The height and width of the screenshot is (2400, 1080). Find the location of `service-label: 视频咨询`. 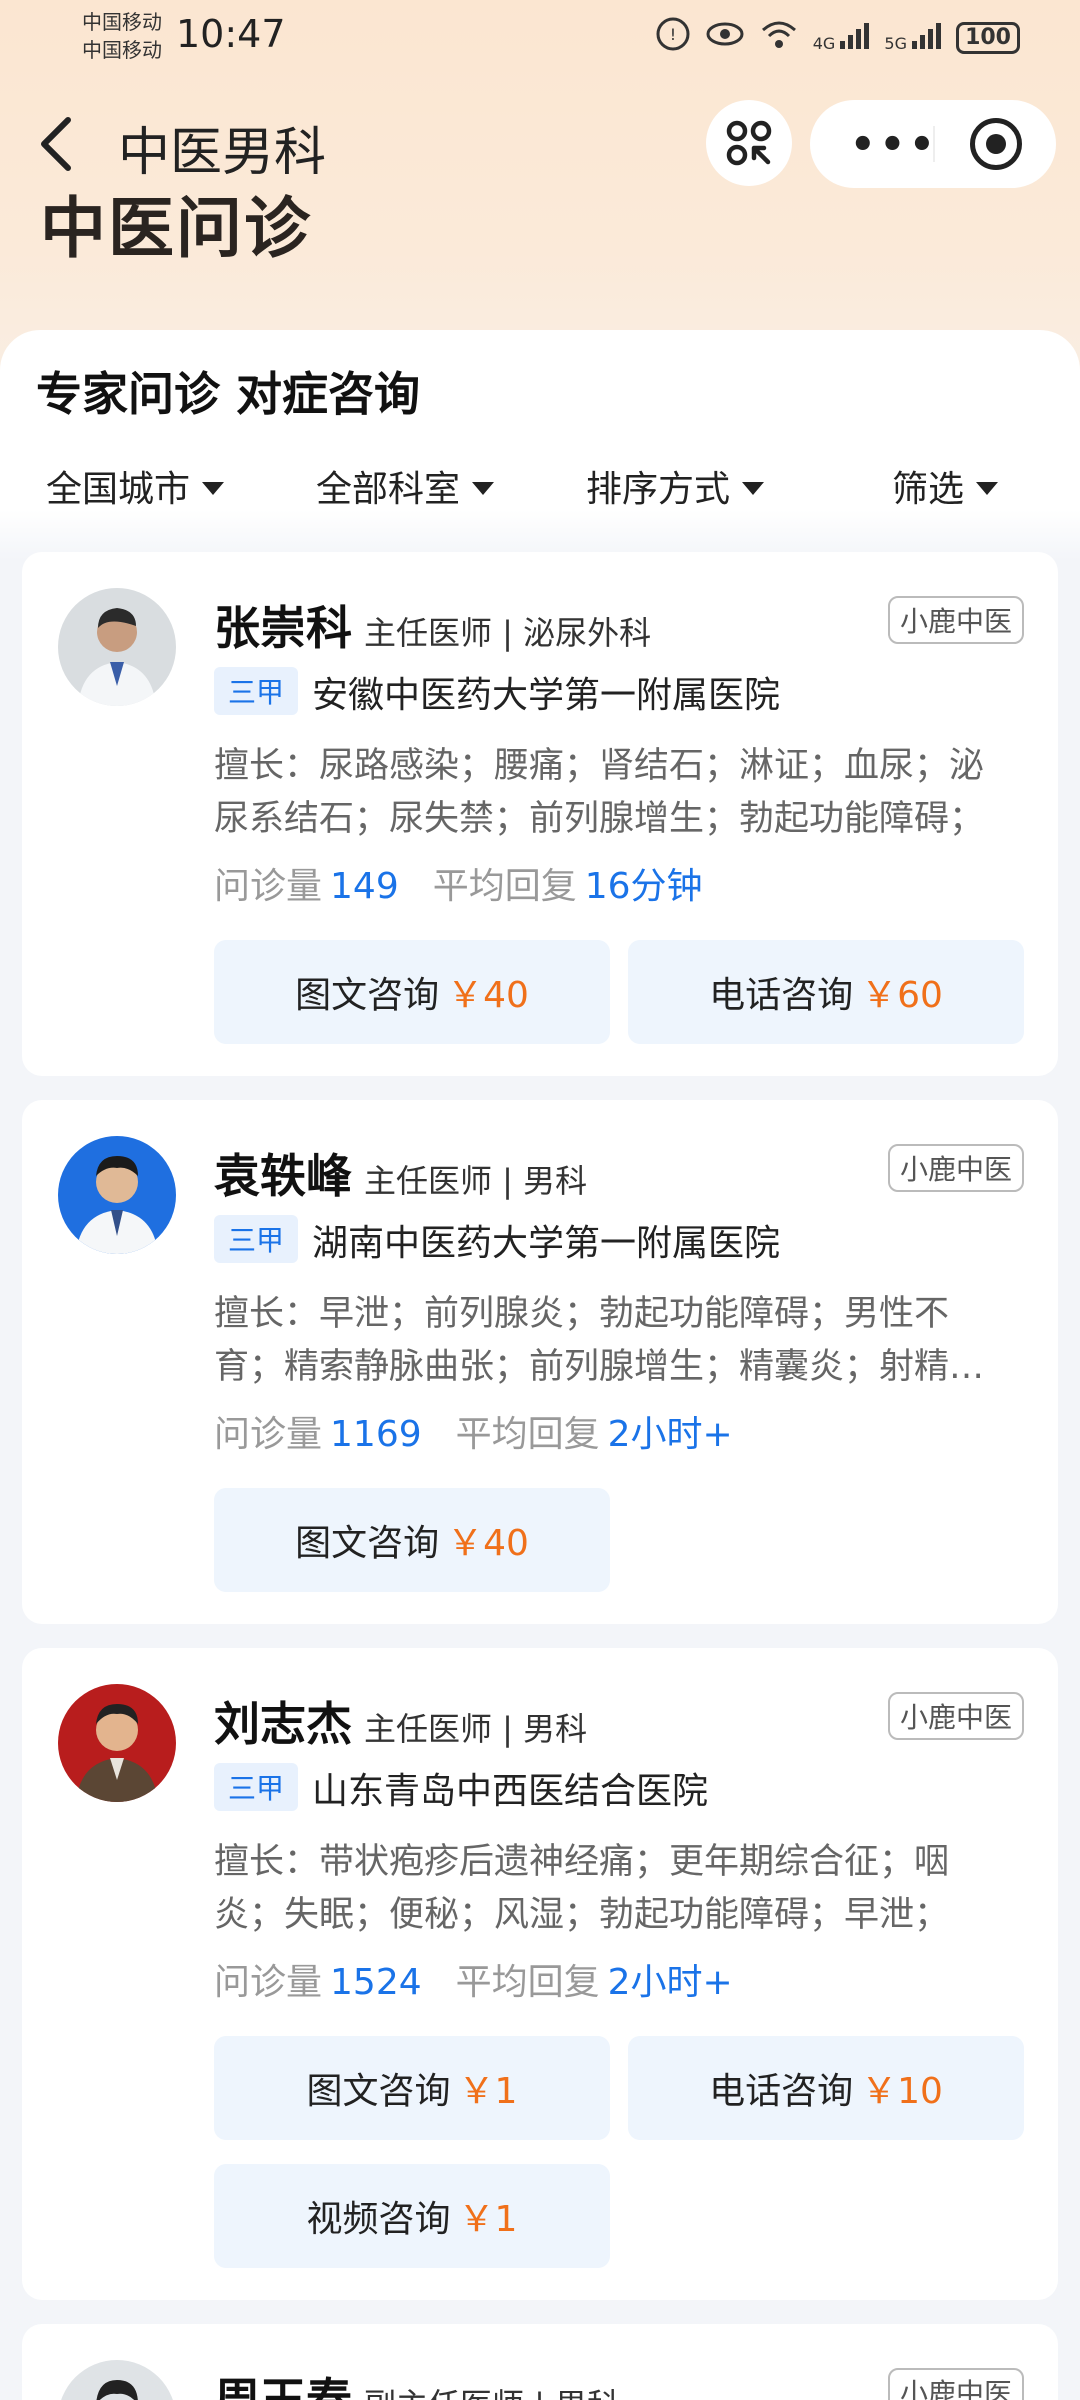

service-label: 视频咨询 is located at coordinates (378, 2219).